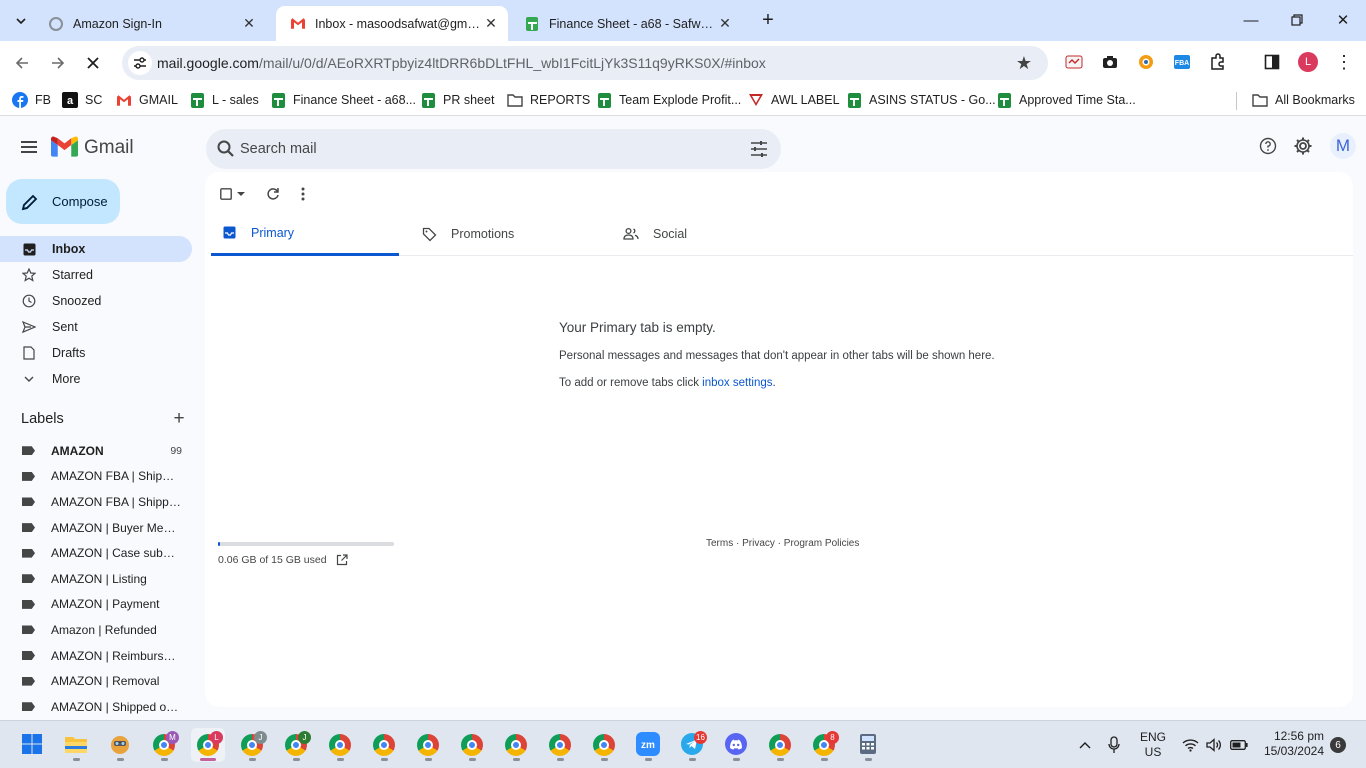  What do you see at coordinates (29, 147) in the screenshot?
I see `main-menu-button` at bounding box center [29, 147].